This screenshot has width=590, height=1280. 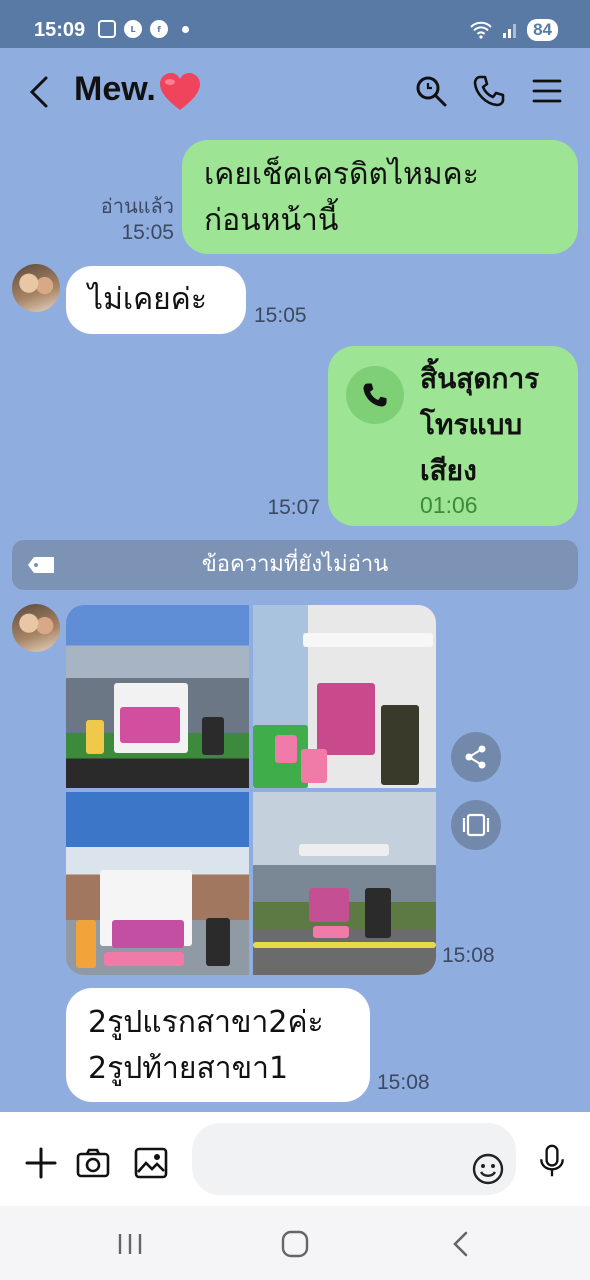 What do you see at coordinates (188, 1068) in the screenshot?
I see `message-line: 2รูปท้ายสาขา1` at bounding box center [188, 1068].